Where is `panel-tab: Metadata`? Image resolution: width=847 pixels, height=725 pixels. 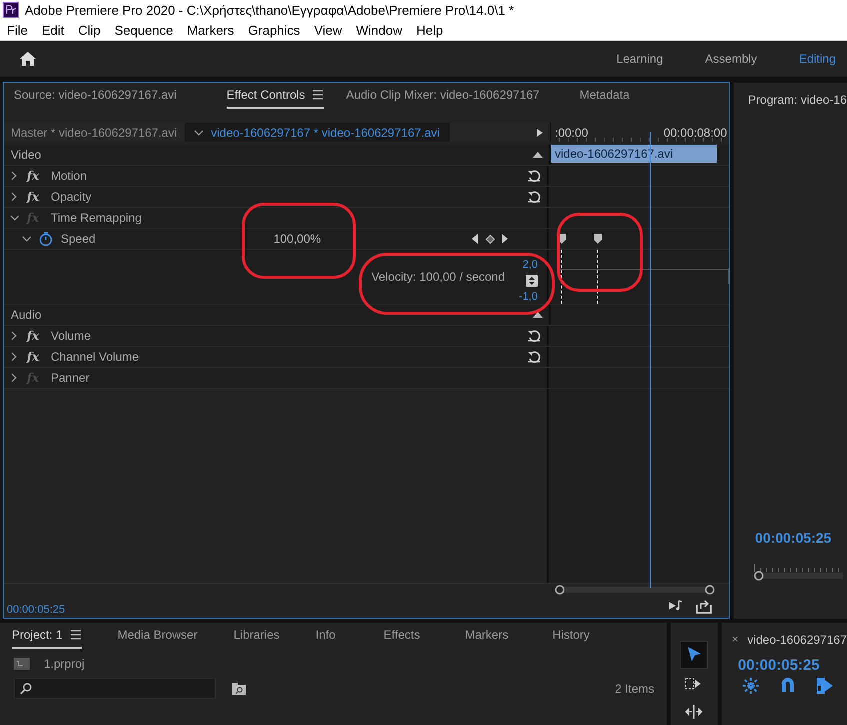 panel-tab: Metadata is located at coordinates (605, 96).